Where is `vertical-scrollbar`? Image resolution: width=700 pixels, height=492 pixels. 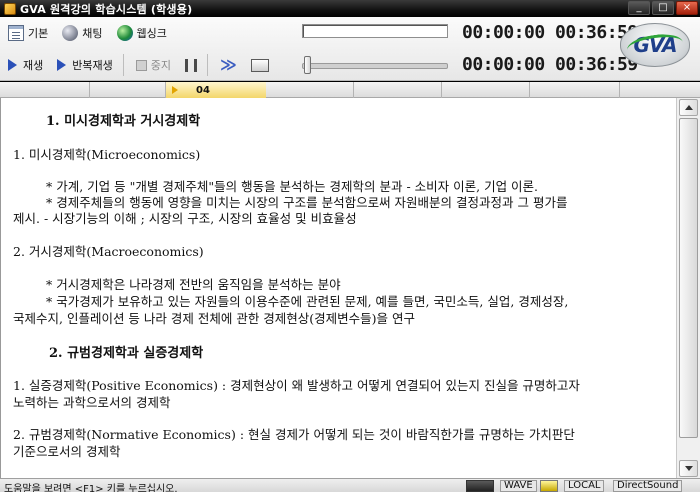
vertical-scrollbar is located at coordinates (688, 288).